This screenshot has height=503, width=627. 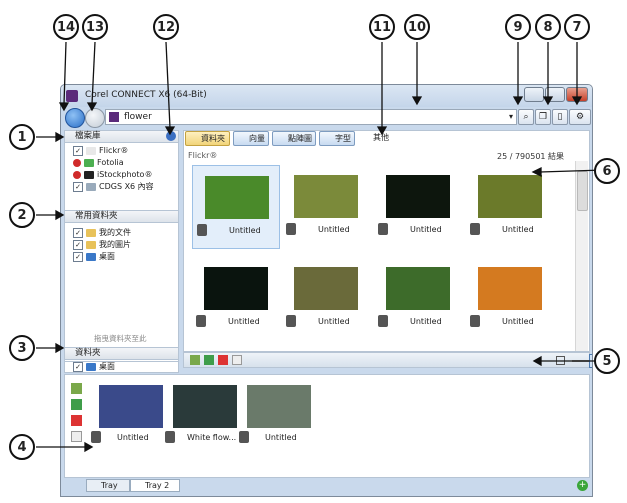 What do you see at coordinates (166, 27) in the screenshot?
I see `callout-12: 12` at bounding box center [166, 27].